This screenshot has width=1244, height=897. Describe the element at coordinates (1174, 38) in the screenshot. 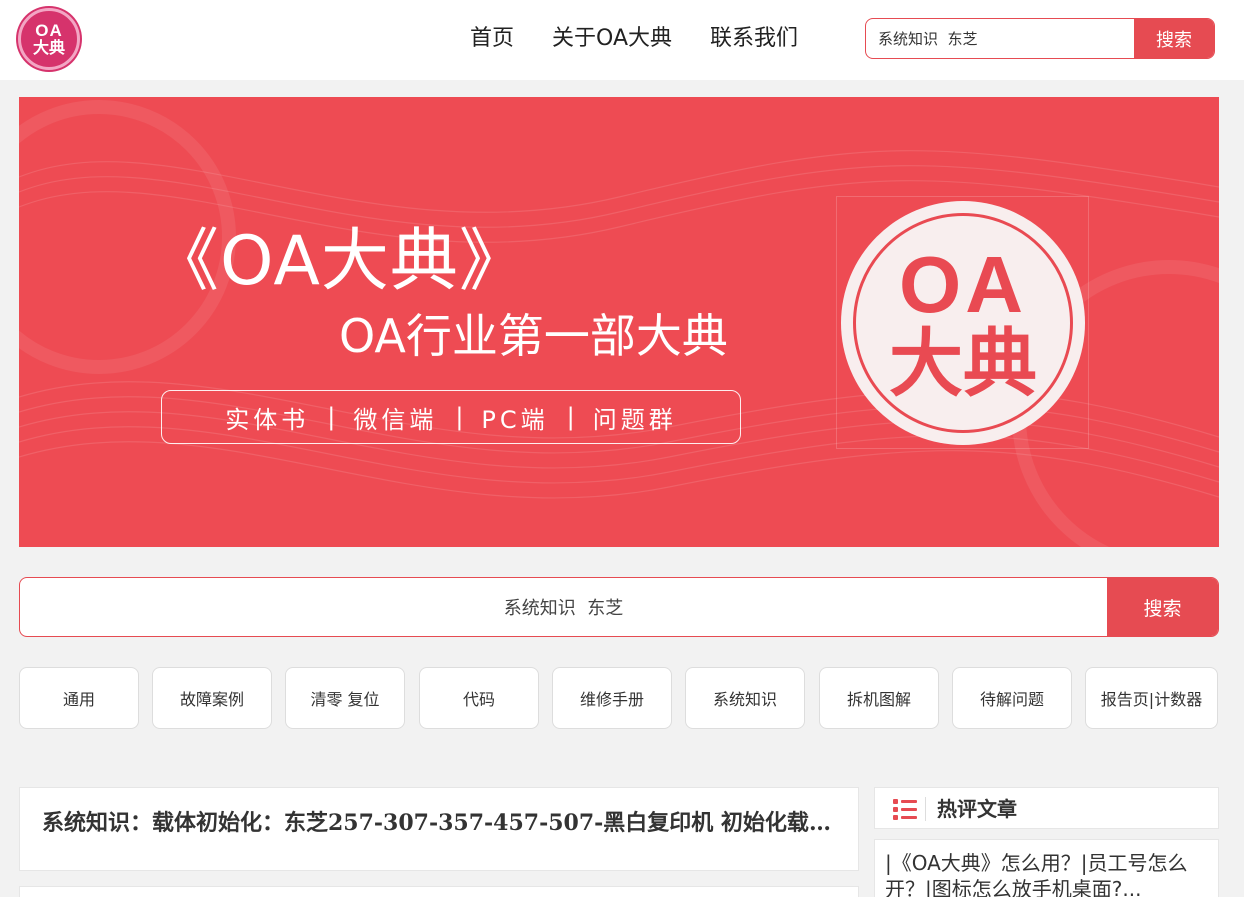

I see `header-search-button: 搜索` at that location.